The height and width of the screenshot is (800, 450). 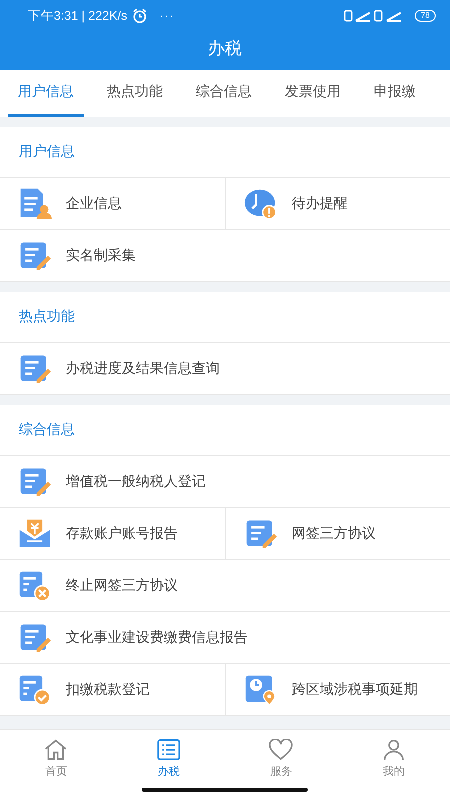 What do you see at coordinates (56, 771) in the screenshot?
I see `nav-label: 首页` at bounding box center [56, 771].